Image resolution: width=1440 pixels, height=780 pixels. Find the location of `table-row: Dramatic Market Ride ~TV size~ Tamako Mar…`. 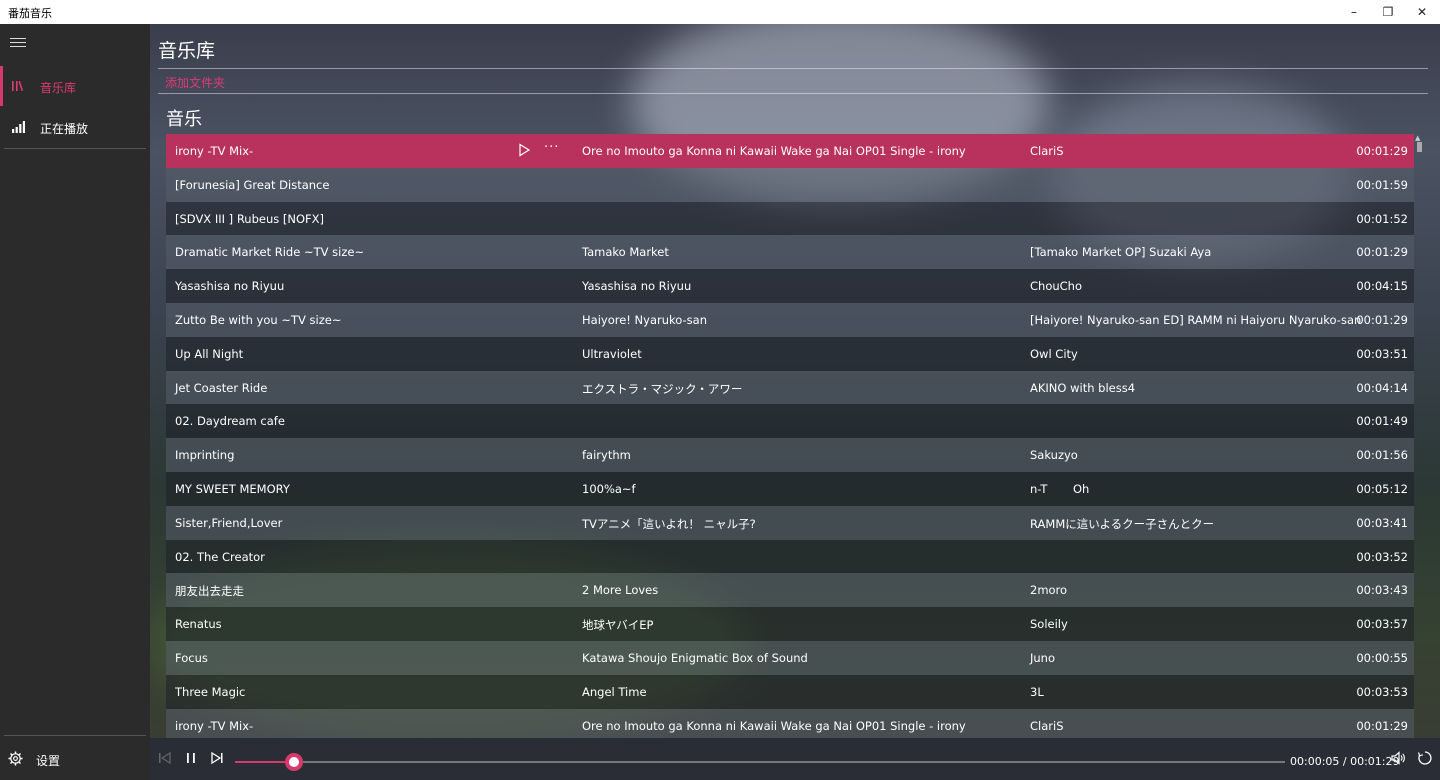

table-row: Dramatic Market Ride ~TV size~ Tamako Mar… is located at coordinates (790, 252).